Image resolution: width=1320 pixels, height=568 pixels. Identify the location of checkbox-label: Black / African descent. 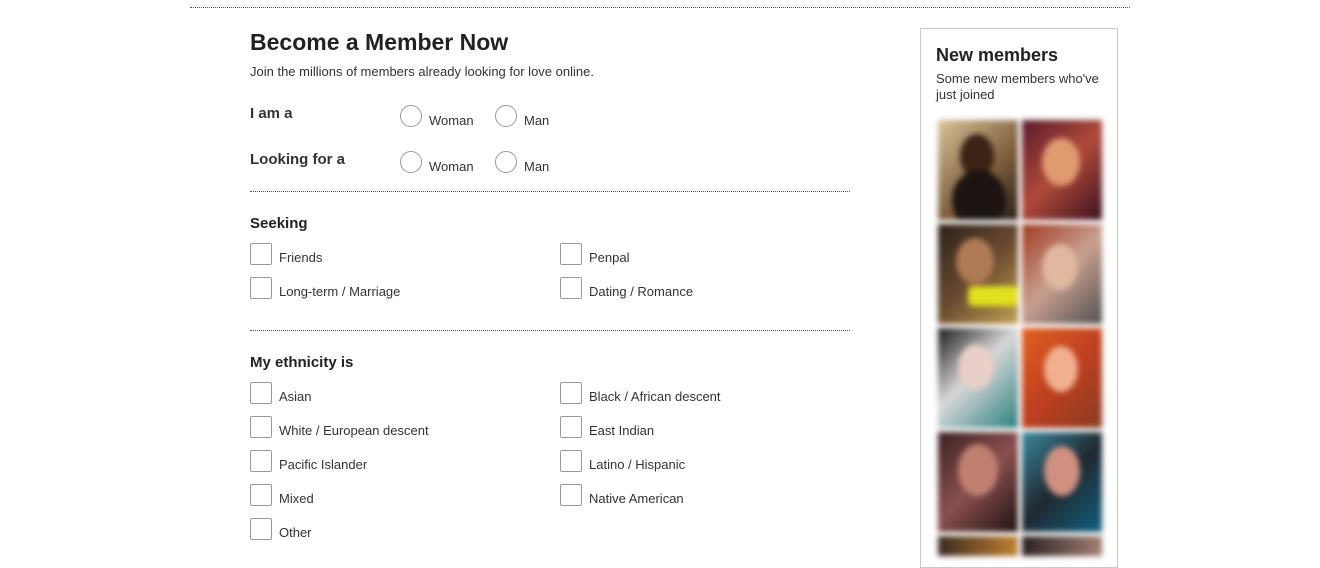
(655, 396).